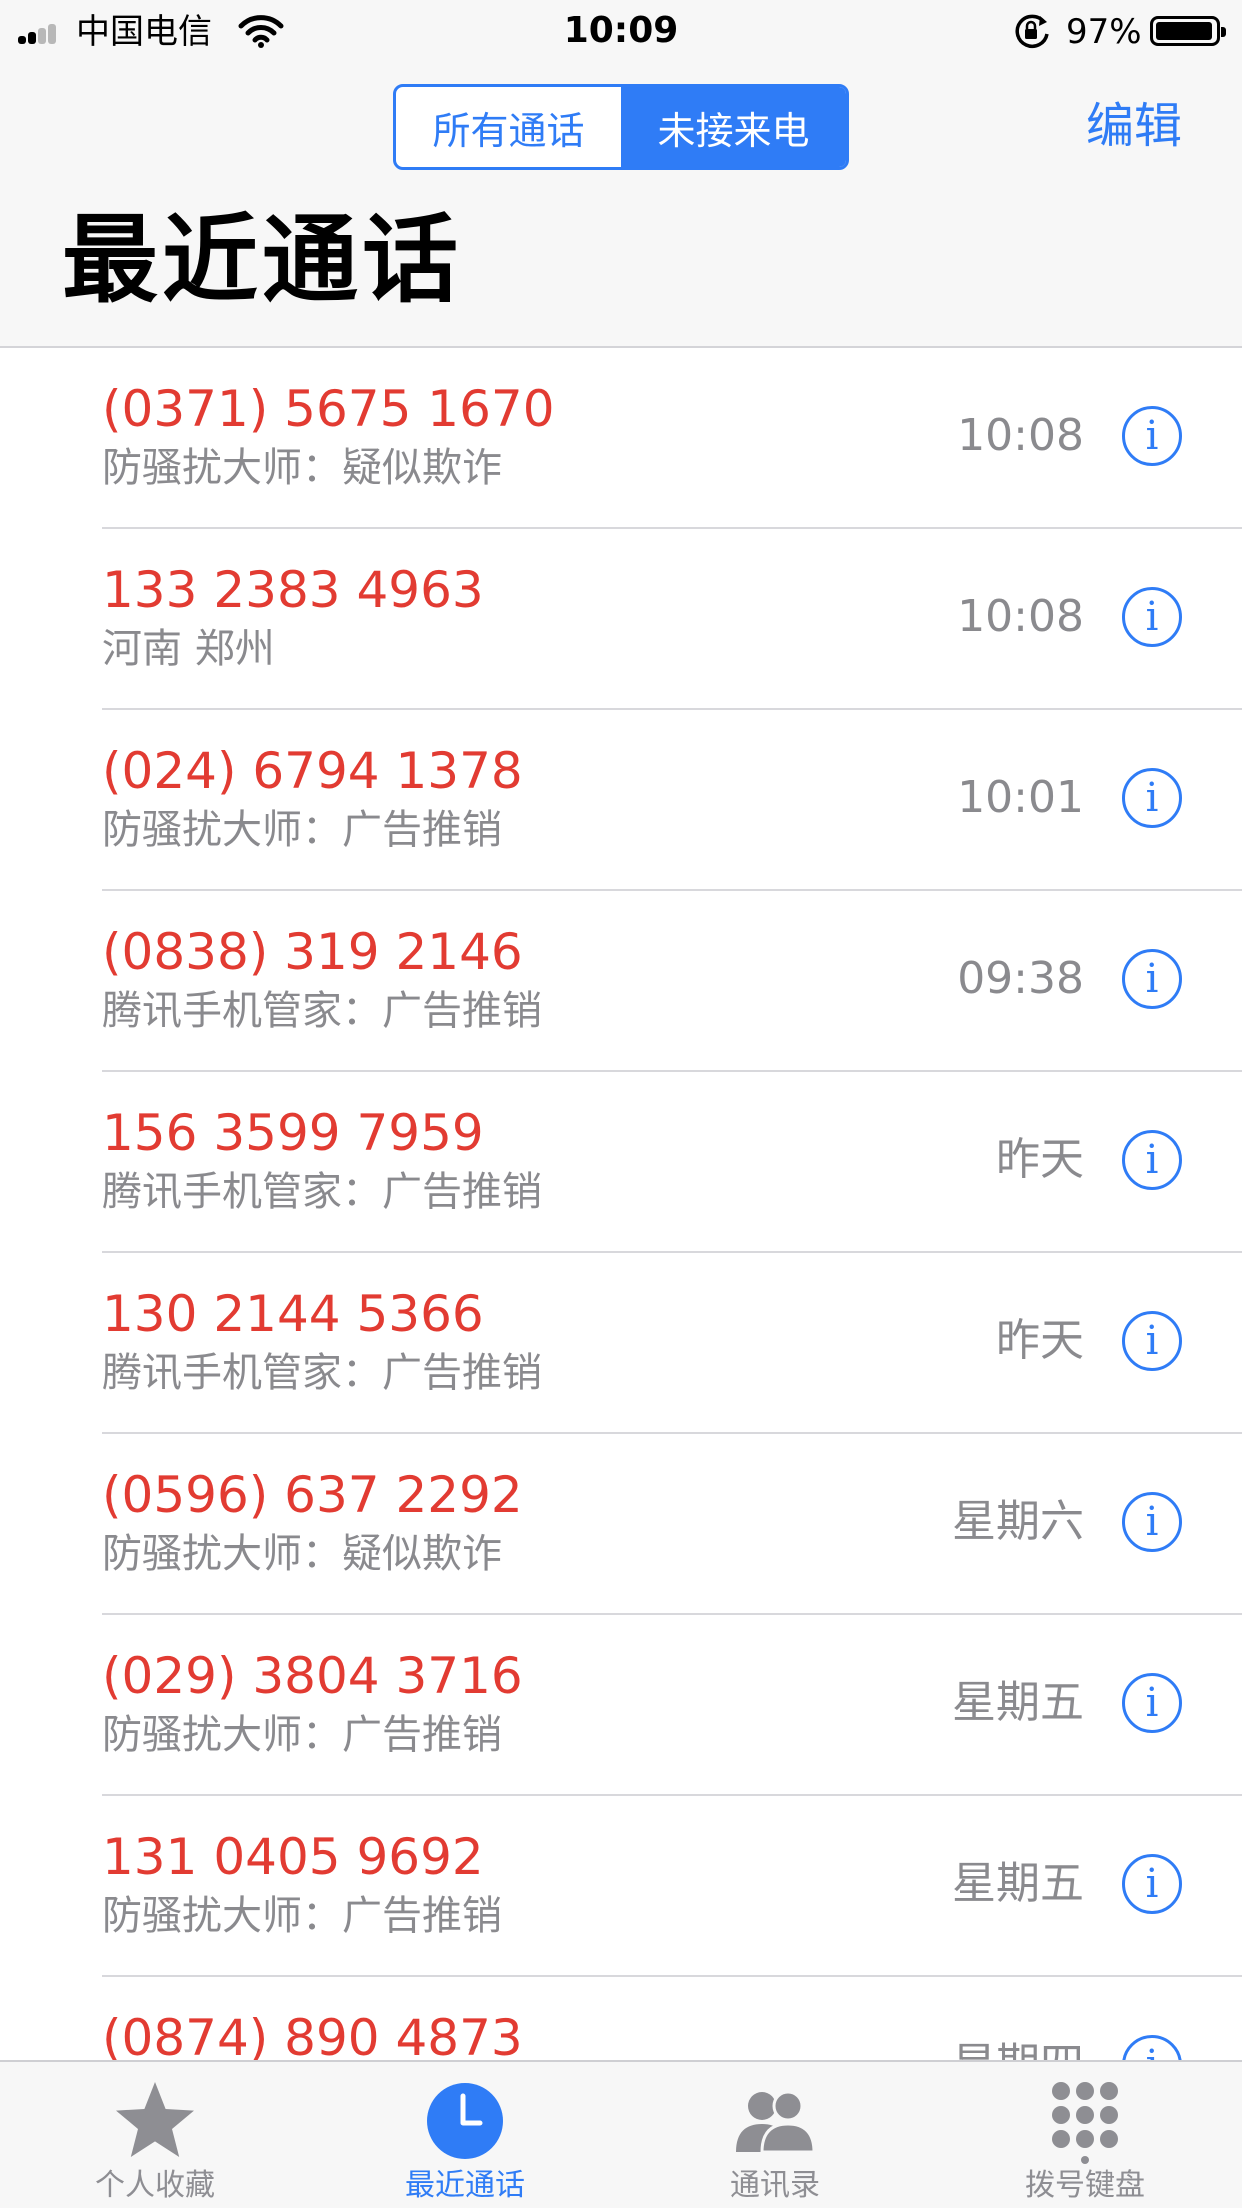 The image size is (1242, 2208). I want to click on call-filter-segmented-control: 所有通话 未接来电, so click(621, 127).